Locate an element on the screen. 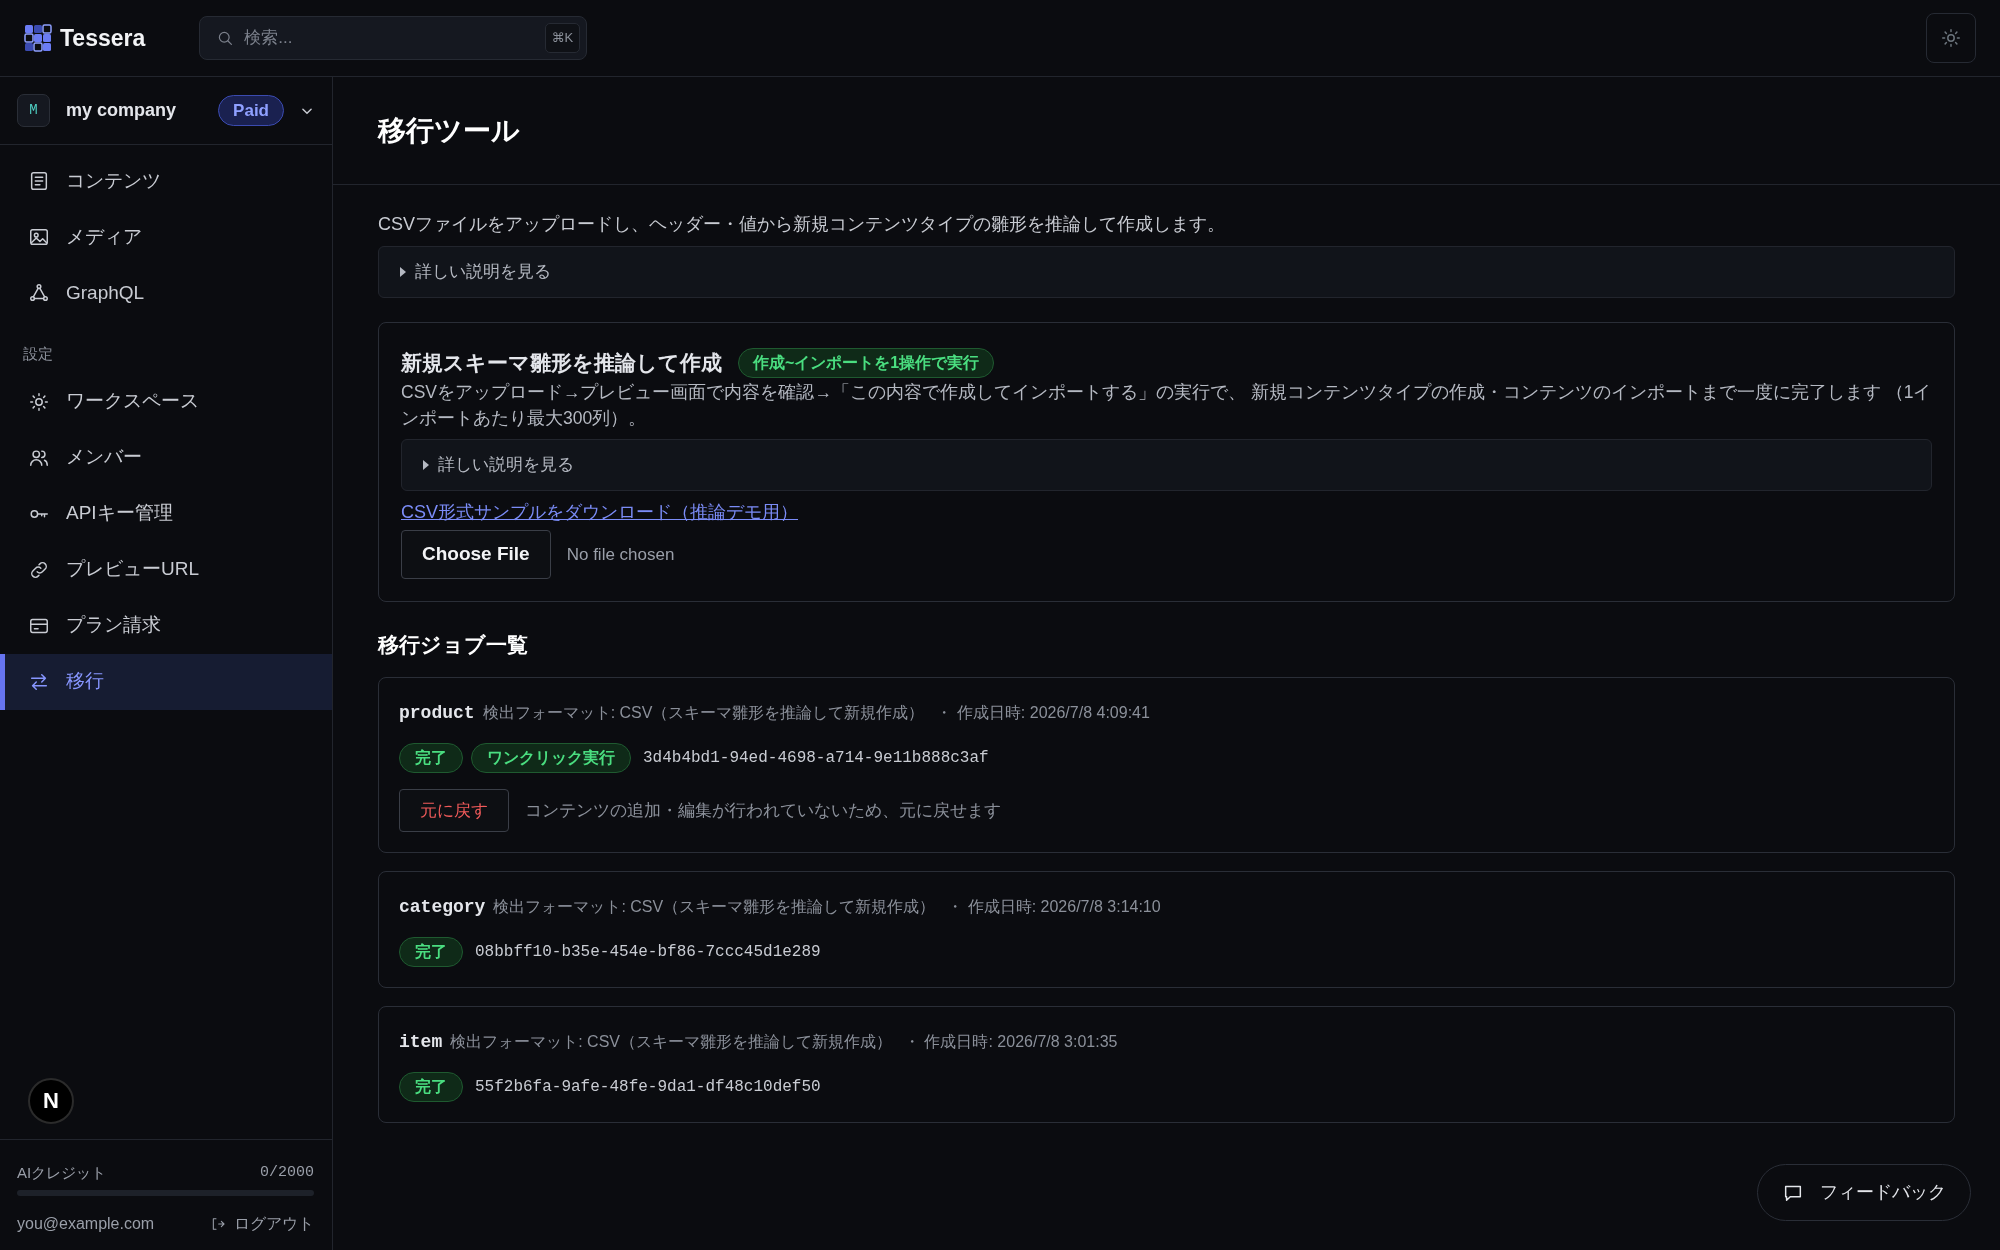 The image size is (2000, 1250). revert-button: 元に戻す is located at coordinates (454, 810).